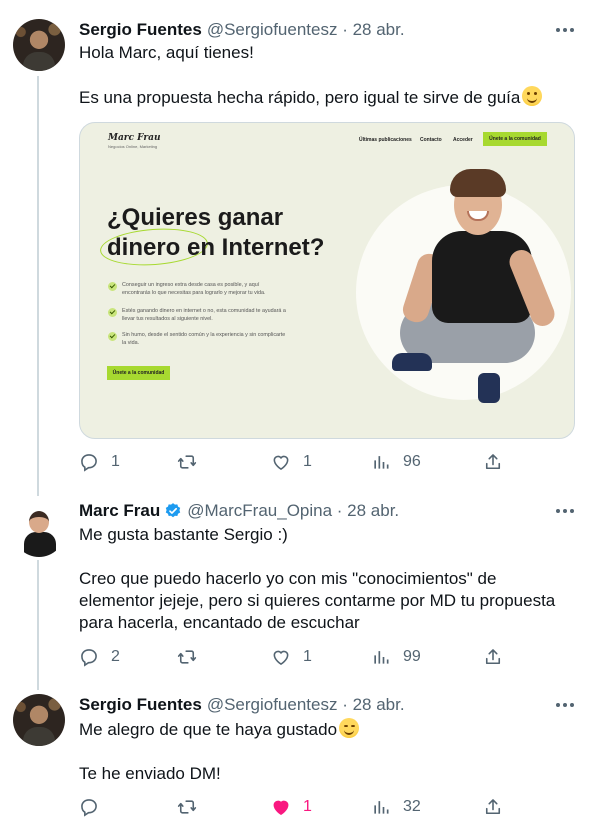 The width and height of the screenshot is (595, 830). Describe the element at coordinates (396, 807) in the screenshot. I see `views-button: 32` at that location.